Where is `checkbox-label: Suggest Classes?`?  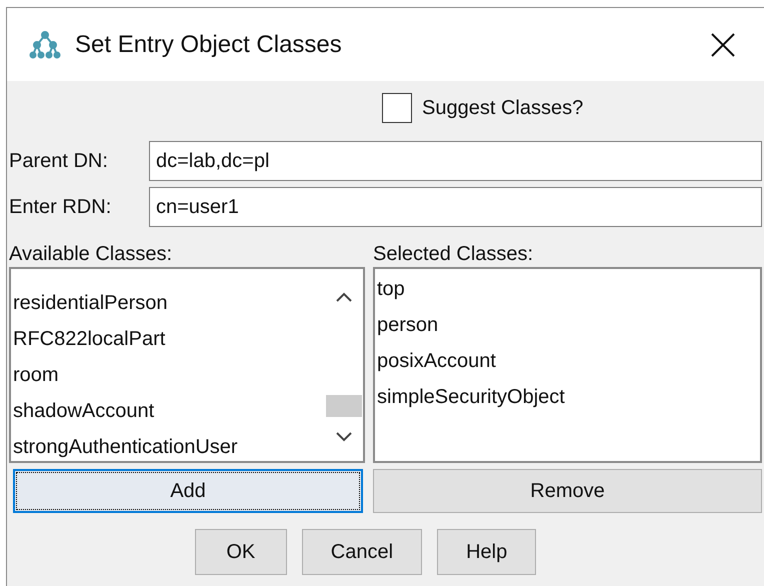 checkbox-label: Suggest Classes? is located at coordinates (503, 108).